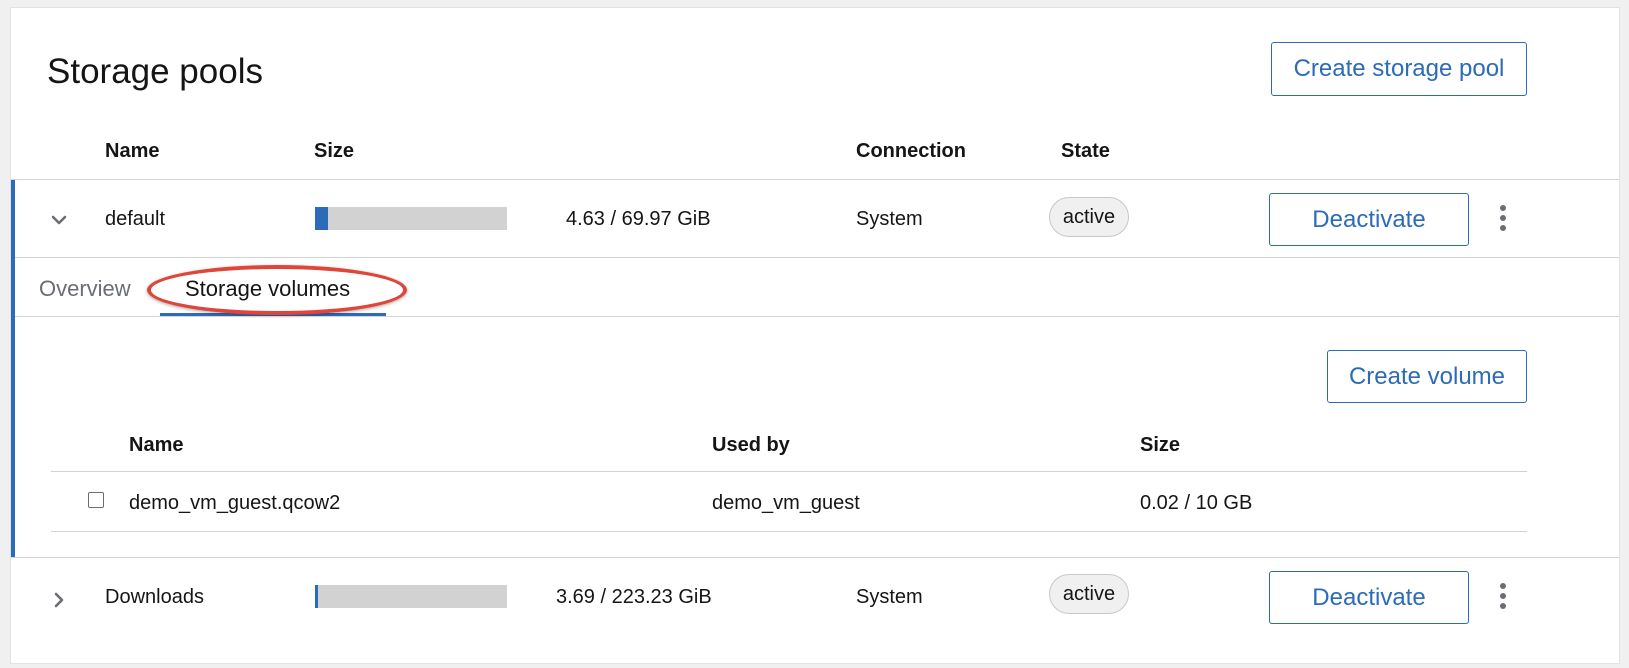 The height and width of the screenshot is (668, 1629). Describe the element at coordinates (132, 151) in the screenshot. I see `column-header-name: Name` at that location.